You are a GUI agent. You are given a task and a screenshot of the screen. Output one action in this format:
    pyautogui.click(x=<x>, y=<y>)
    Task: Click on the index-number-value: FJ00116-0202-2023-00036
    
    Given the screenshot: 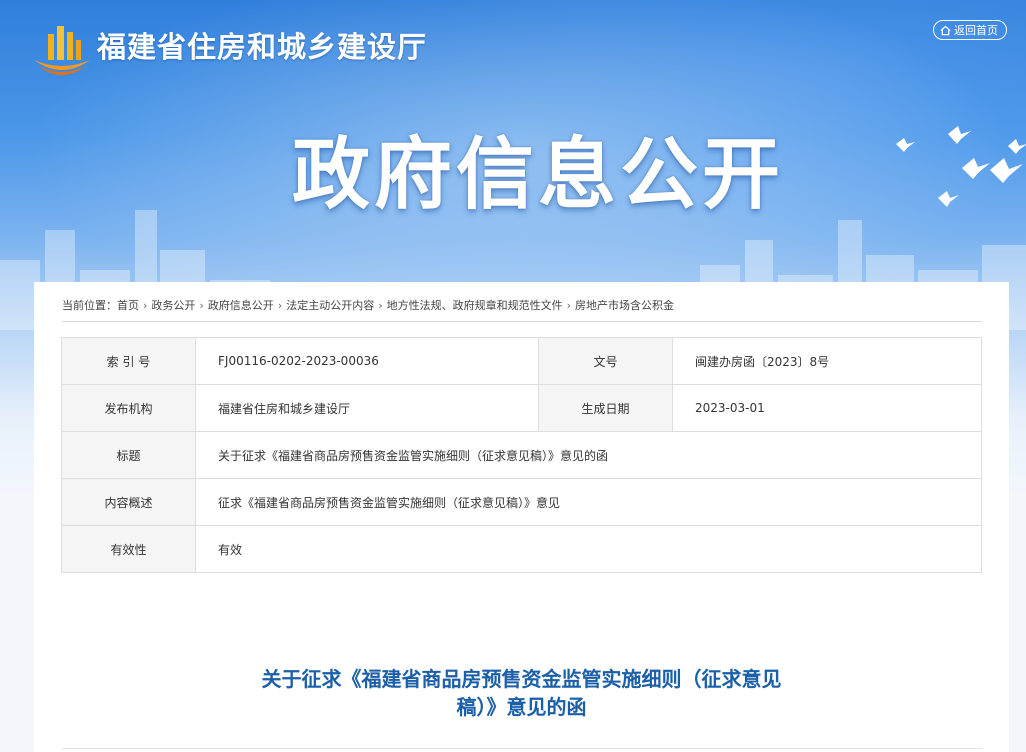 What is the action you would take?
    pyautogui.click(x=367, y=361)
    